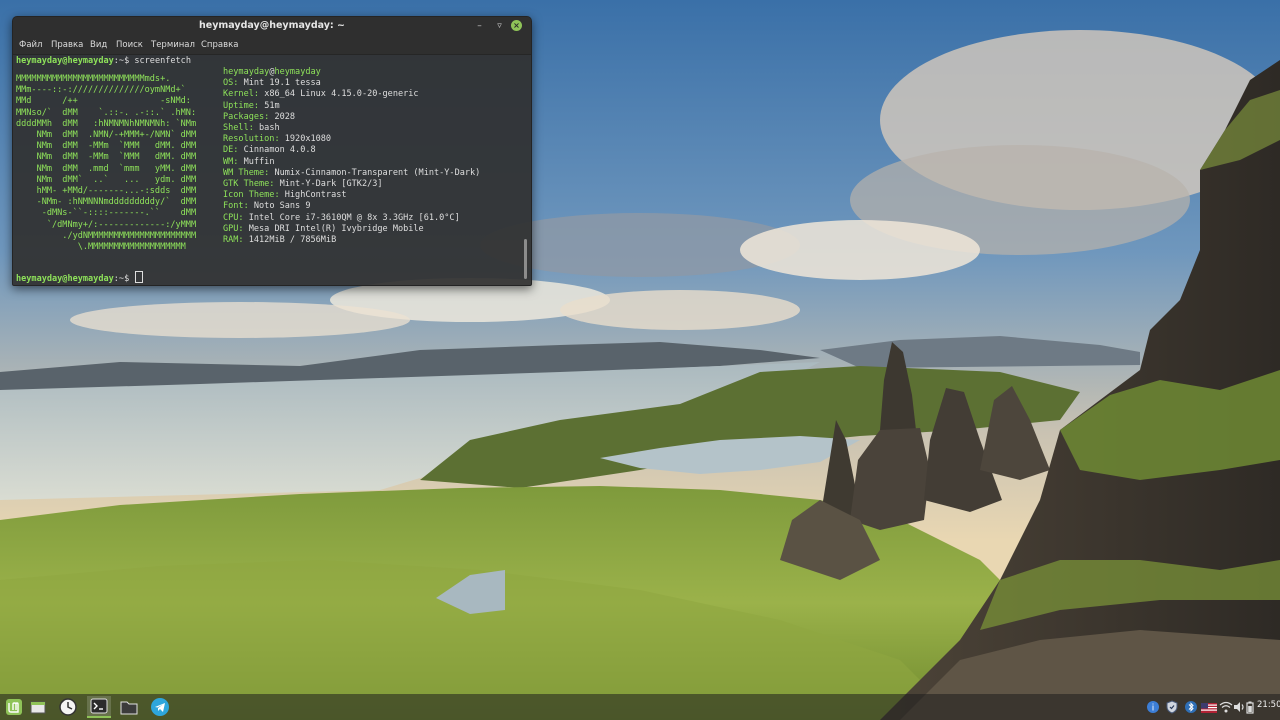 Image resolution: width=1280 pixels, height=720 pixels. Describe the element at coordinates (351, 72) in the screenshot. I see `info-header: heymayday@heymayday` at that location.